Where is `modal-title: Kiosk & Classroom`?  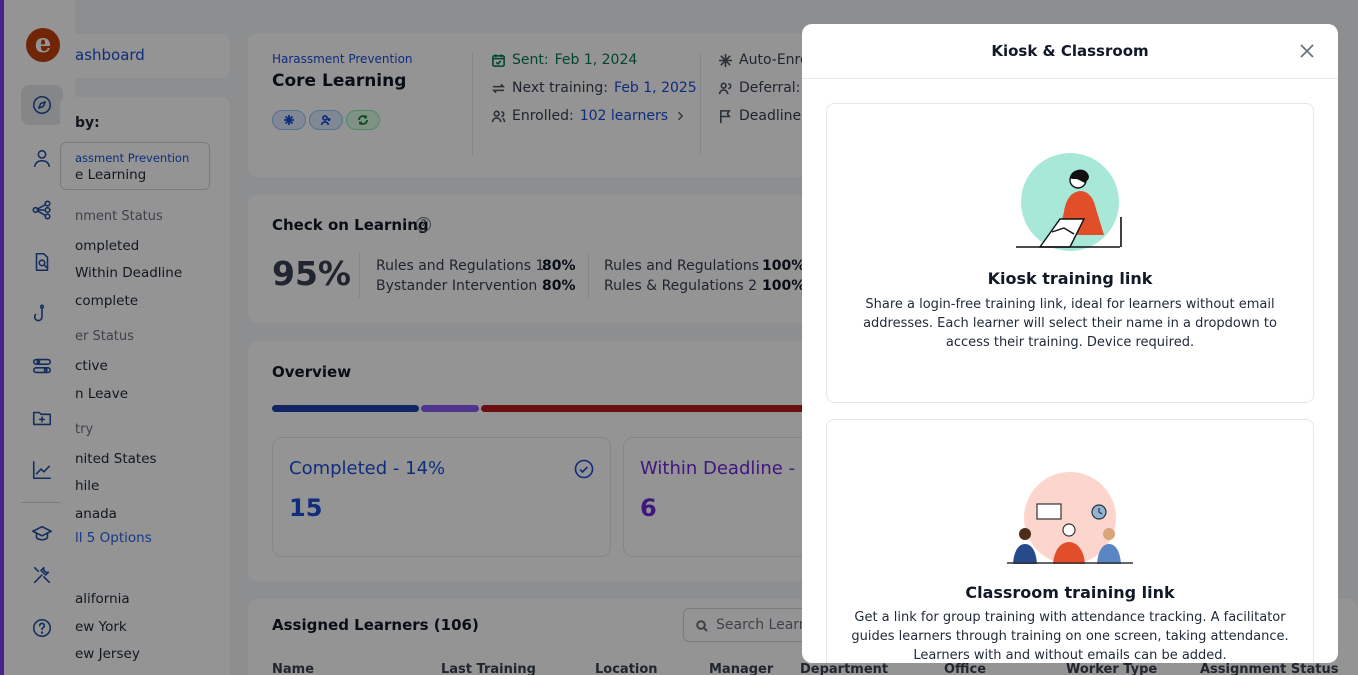
modal-title: Kiosk & Classroom is located at coordinates (1070, 51).